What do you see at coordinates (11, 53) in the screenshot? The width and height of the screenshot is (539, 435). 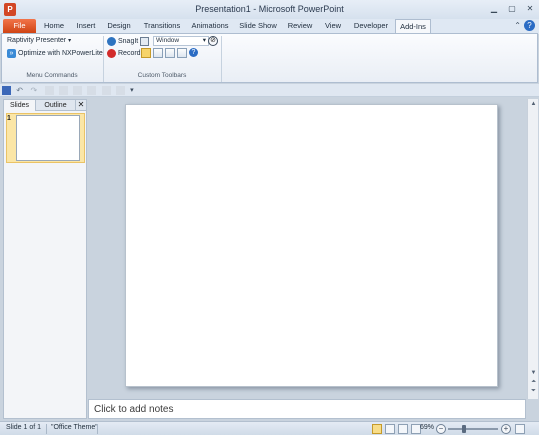 I see `nxpowerlite-icon: »` at bounding box center [11, 53].